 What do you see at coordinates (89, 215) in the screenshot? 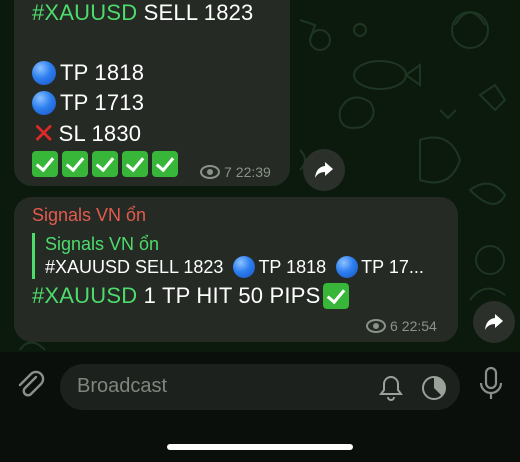
I see `sender-name: Signals VN ổn` at bounding box center [89, 215].